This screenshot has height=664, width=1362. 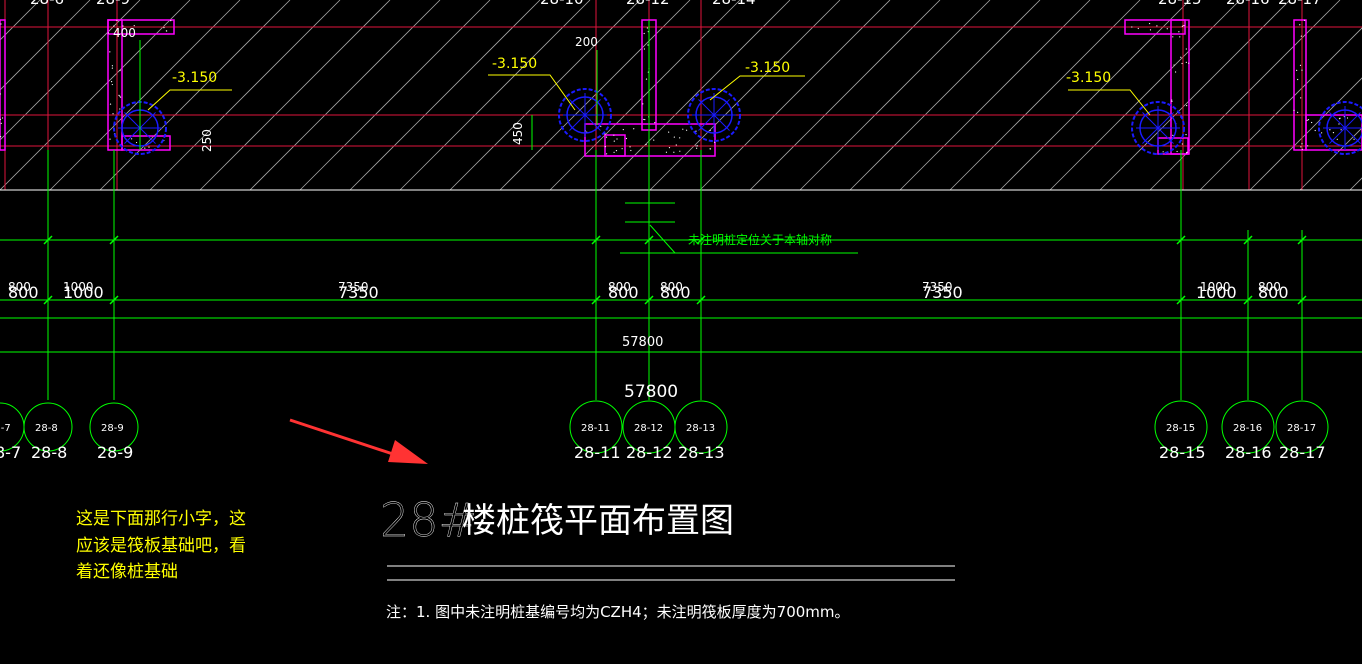 I want to click on axis-bubble: 28-7 8-7, so click(x=12, y=432).